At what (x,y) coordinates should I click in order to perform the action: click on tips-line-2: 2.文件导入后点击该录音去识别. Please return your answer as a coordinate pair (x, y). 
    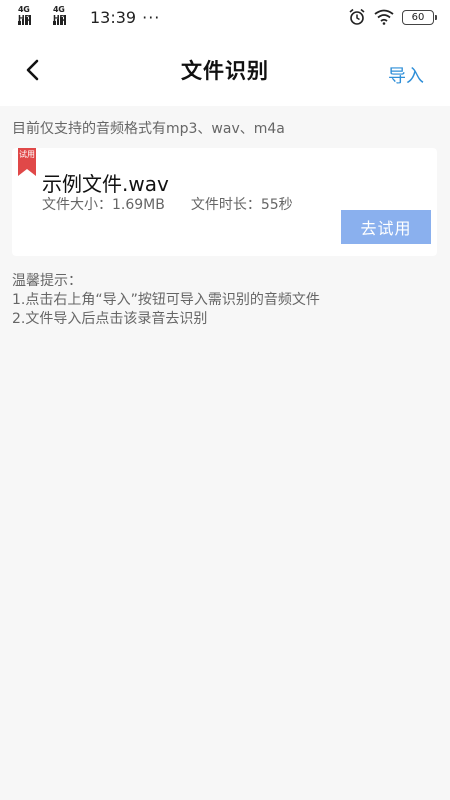
    Looking at the image, I should click on (110, 319).